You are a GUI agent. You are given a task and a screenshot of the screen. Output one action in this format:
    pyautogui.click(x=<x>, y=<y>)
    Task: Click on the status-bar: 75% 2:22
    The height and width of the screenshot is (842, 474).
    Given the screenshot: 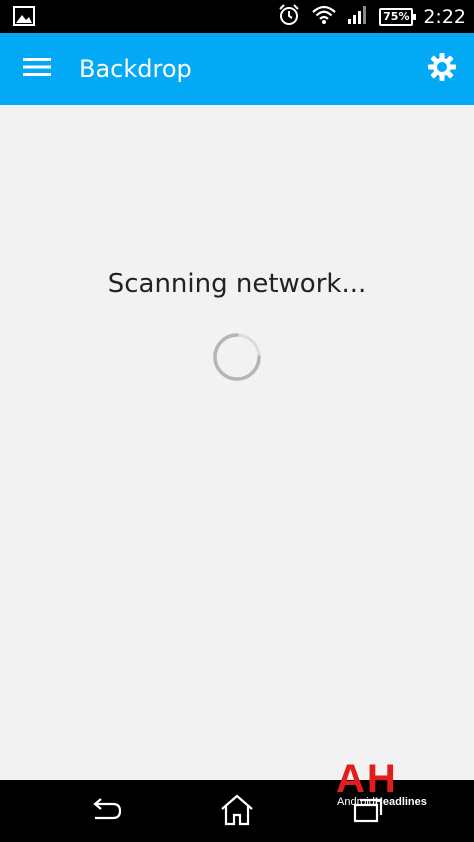 What is the action you would take?
    pyautogui.click(x=237, y=16)
    